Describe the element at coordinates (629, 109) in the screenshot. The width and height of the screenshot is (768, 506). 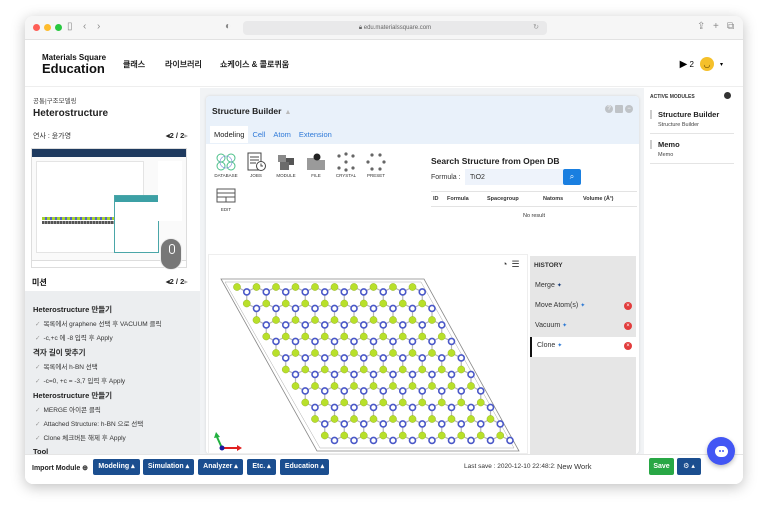
I see `minimize-icon: −` at that location.